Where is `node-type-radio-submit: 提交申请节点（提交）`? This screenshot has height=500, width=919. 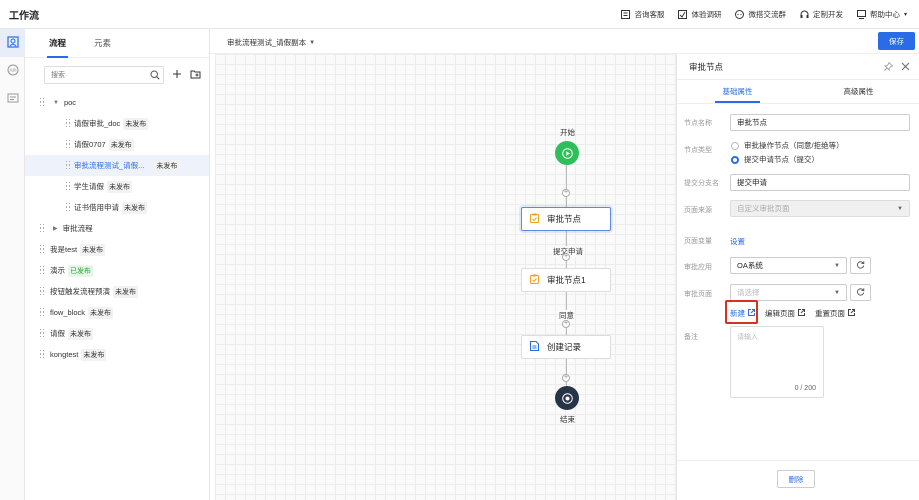 node-type-radio-submit: 提交申请节点（提交） is located at coordinates (775, 159).